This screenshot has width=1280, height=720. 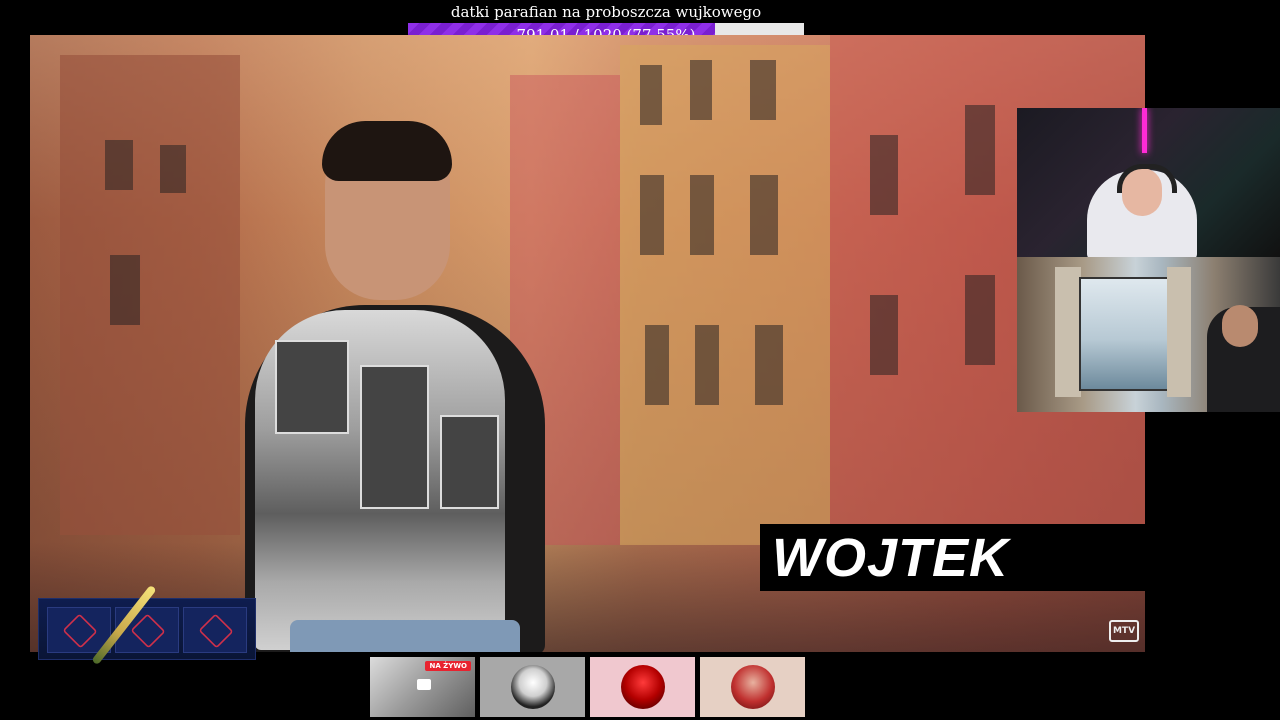 I want to click on webcam-streamer, so click(x=1148, y=182).